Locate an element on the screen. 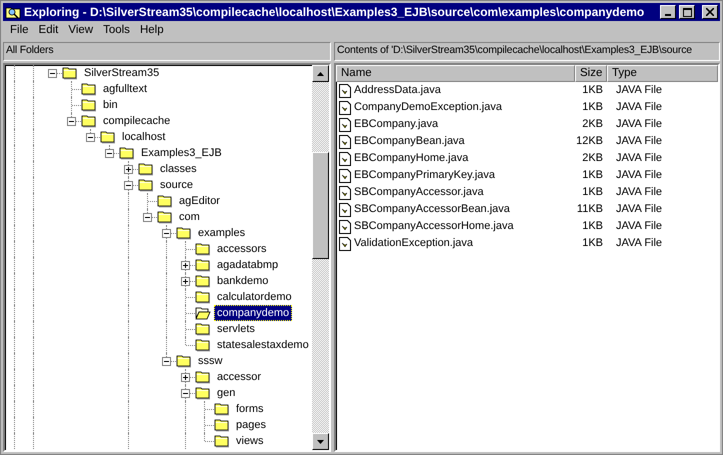 This screenshot has height=455, width=723. file-name: CompanyDemoException.java is located at coordinates (428, 107).